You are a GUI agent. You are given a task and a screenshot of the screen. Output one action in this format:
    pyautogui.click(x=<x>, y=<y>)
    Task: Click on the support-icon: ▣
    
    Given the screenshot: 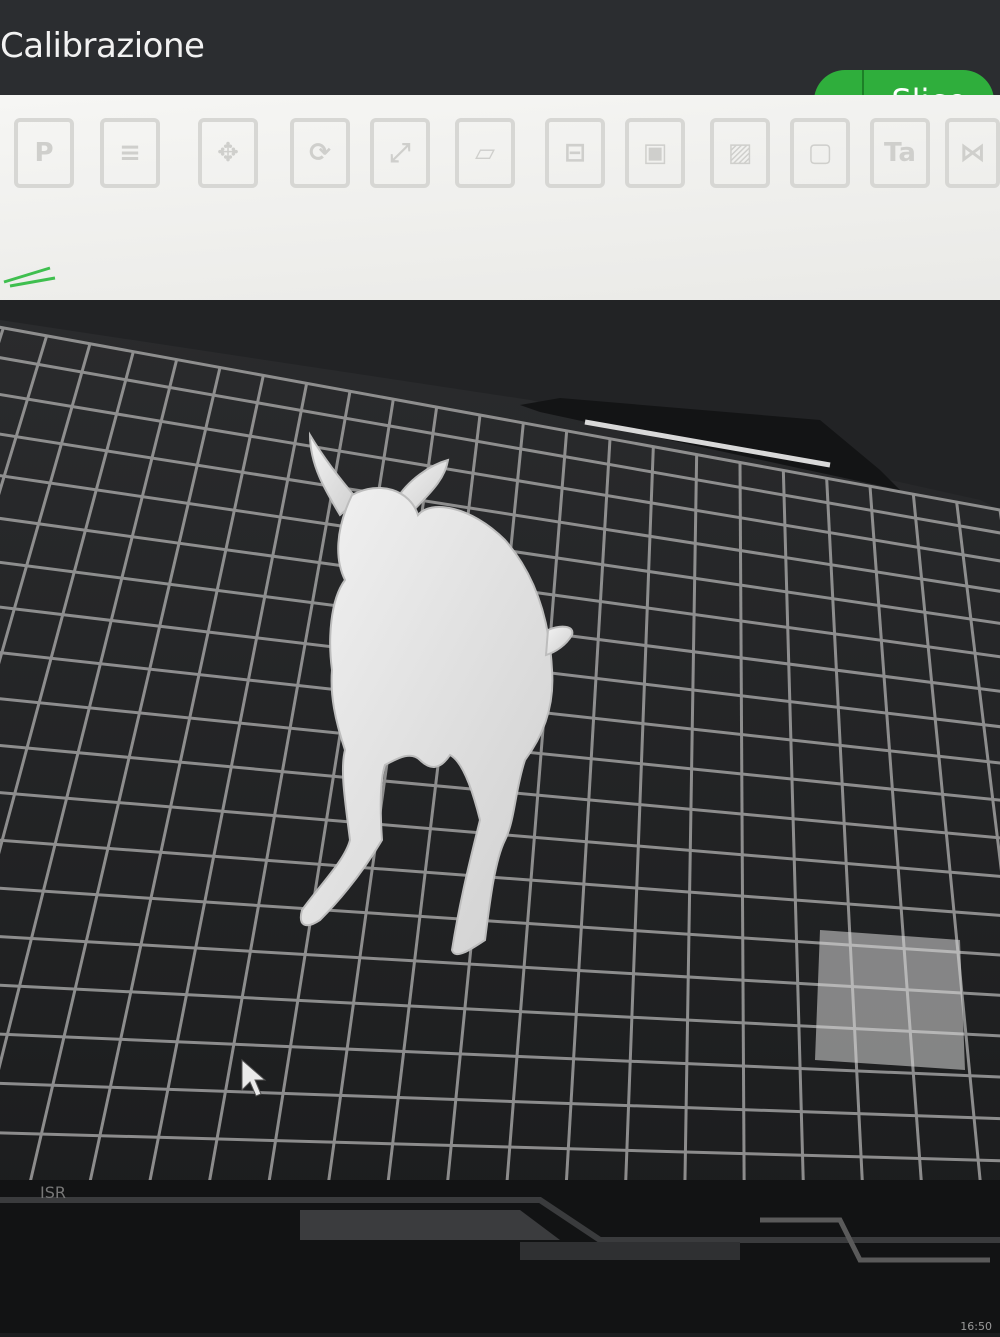 What is the action you would take?
    pyautogui.click(x=655, y=153)
    